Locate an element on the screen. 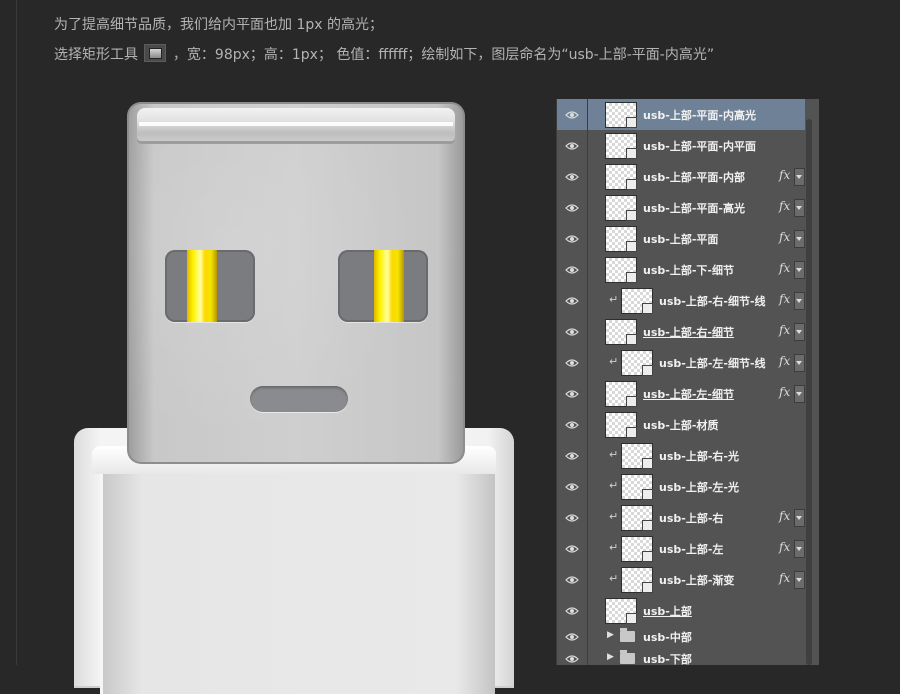  layer-row: ↵ usb-上部-右-细节-线 fx is located at coordinates (681, 301).